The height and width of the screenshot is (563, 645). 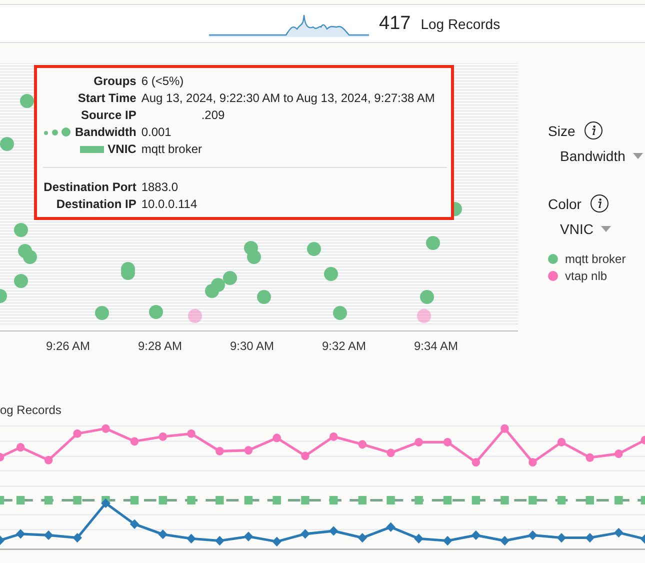 What do you see at coordinates (31, 410) in the screenshot?
I see `chart-title: og Records` at bounding box center [31, 410].